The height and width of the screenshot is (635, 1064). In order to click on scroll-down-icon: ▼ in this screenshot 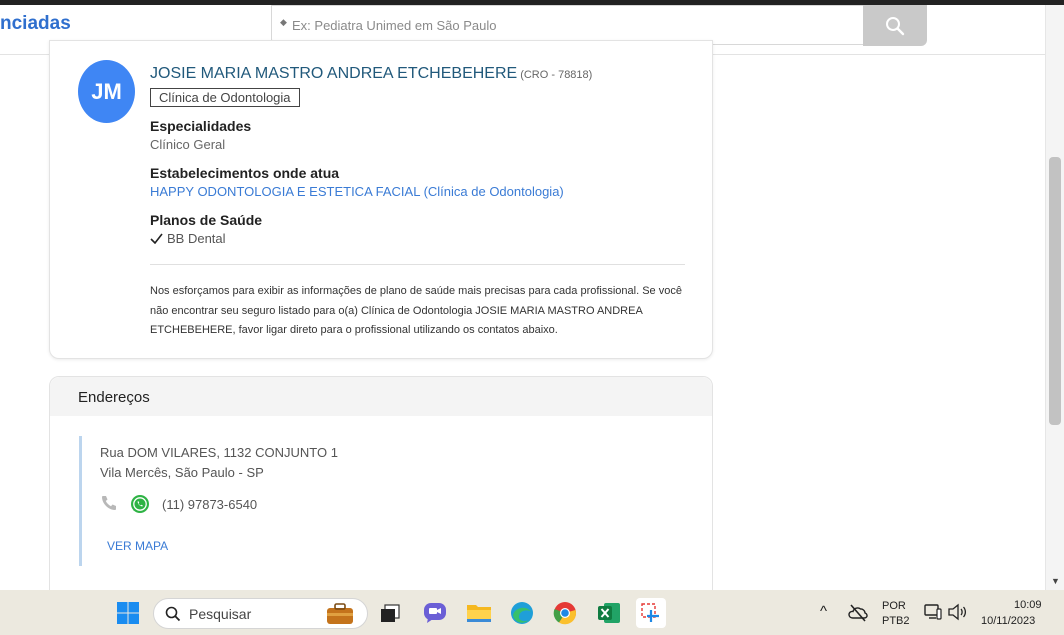, I will do `click(1055, 581)`.